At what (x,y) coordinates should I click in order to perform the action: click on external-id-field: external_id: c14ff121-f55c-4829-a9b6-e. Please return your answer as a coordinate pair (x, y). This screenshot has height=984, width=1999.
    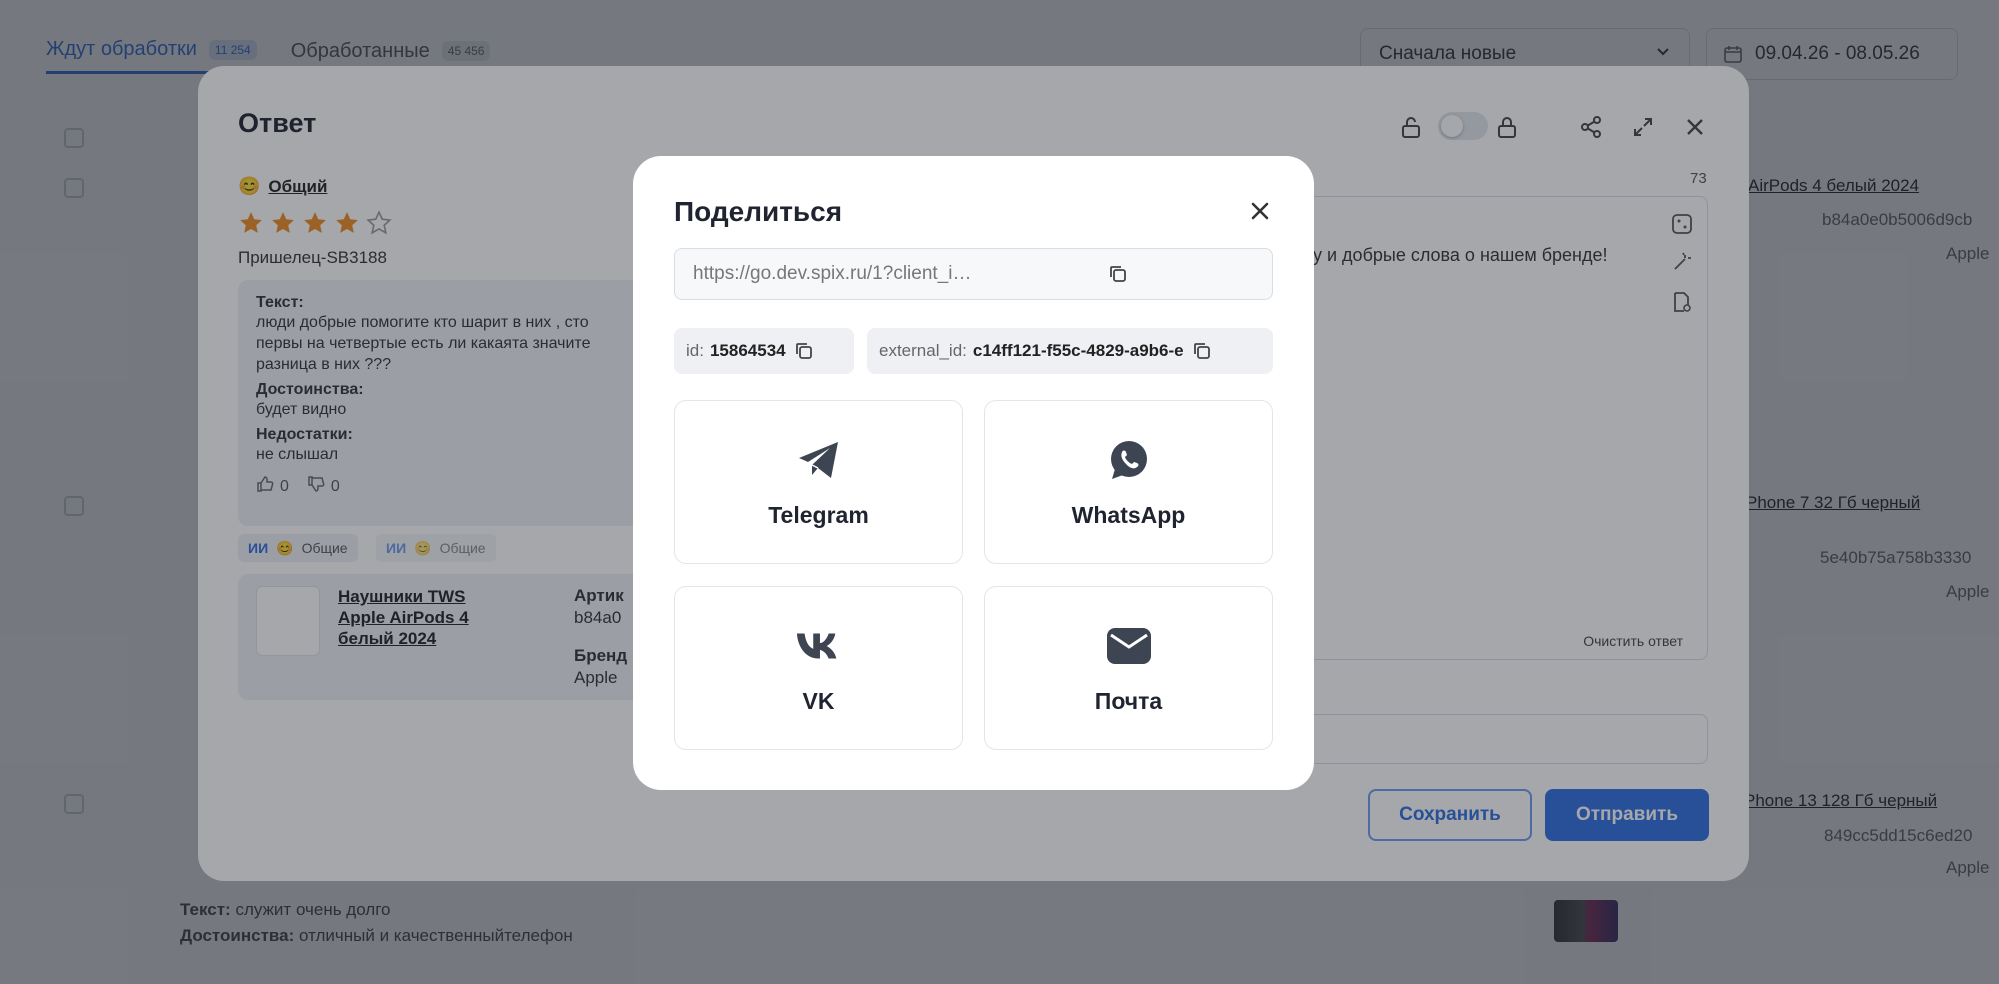
    Looking at the image, I should click on (1070, 351).